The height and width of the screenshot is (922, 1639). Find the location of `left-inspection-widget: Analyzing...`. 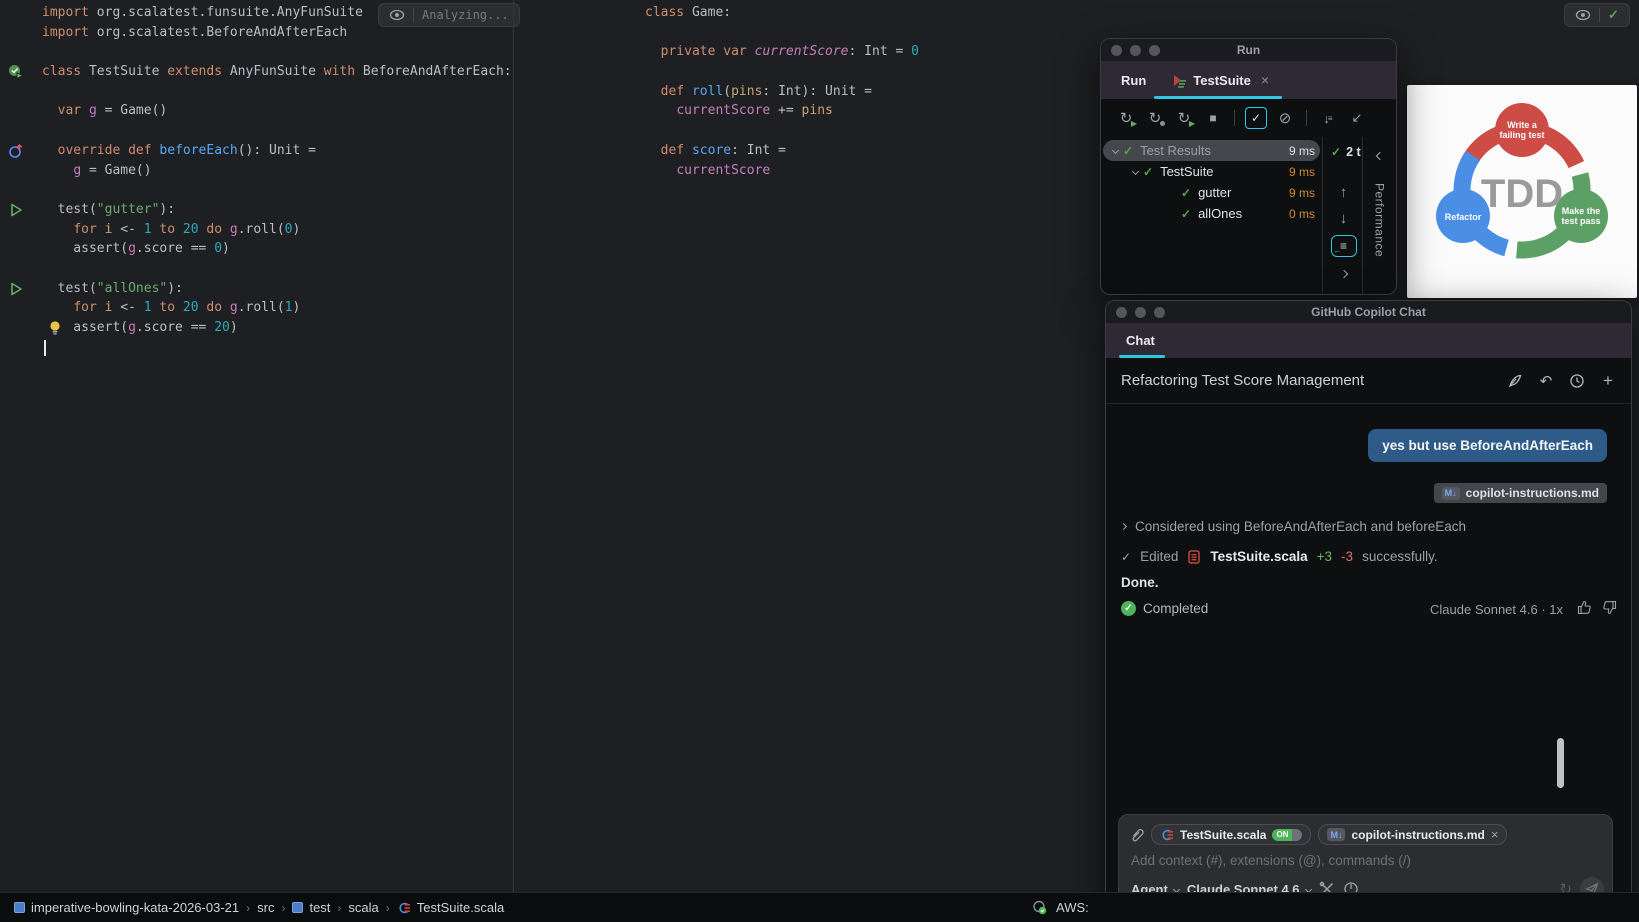

left-inspection-widget: Analyzing... is located at coordinates (449, 15).